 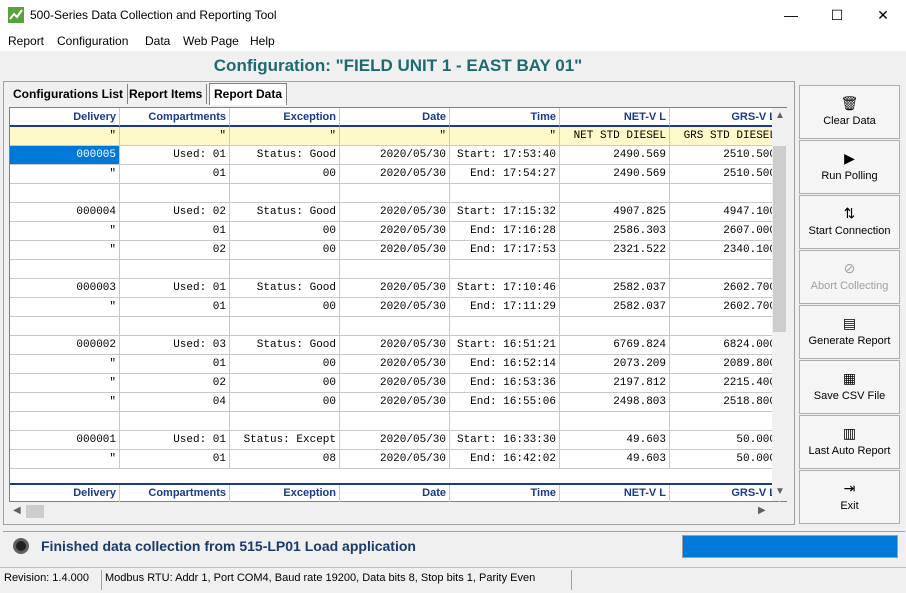 I want to click on cell-delivery: 000003, so click(x=65, y=288).